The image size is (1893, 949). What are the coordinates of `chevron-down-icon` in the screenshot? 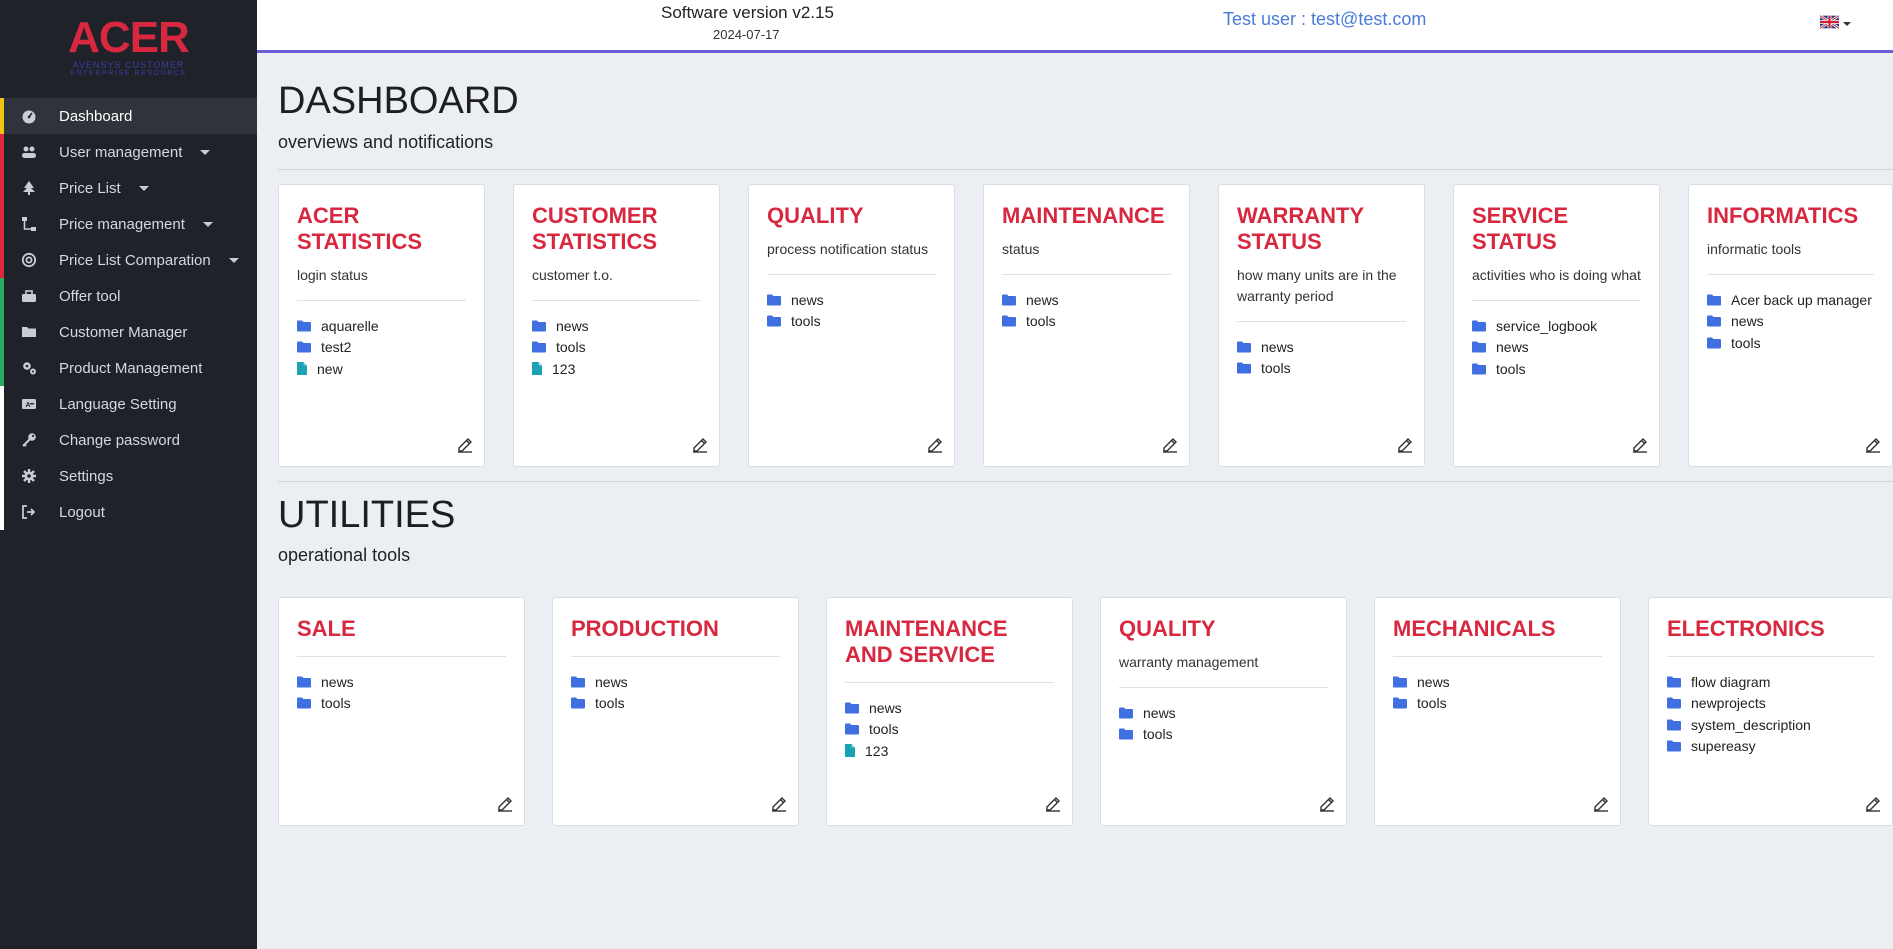 It's located at (207, 224).